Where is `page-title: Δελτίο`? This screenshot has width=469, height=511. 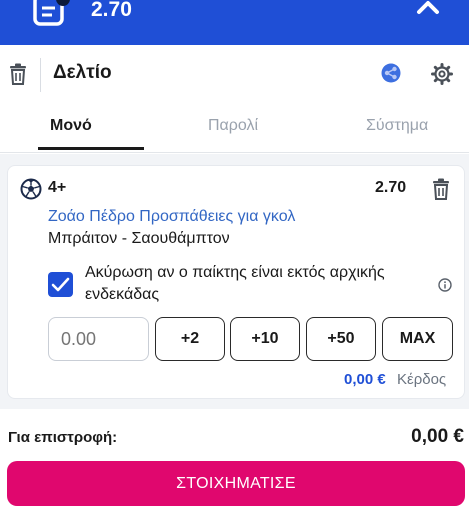
page-title: Δελτίο is located at coordinates (82, 72).